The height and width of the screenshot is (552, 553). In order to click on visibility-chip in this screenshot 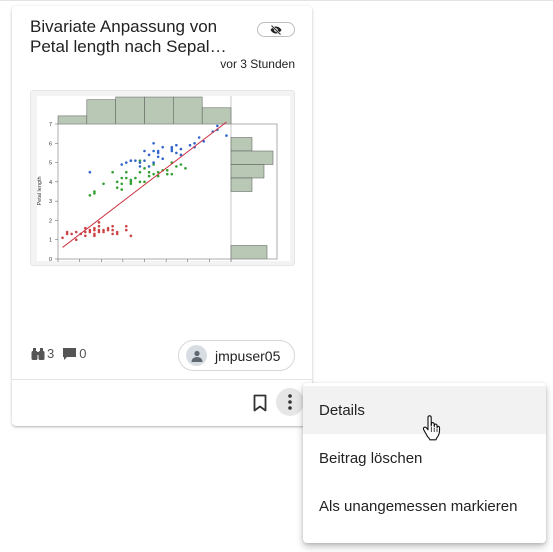, I will do `click(276, 29)`.